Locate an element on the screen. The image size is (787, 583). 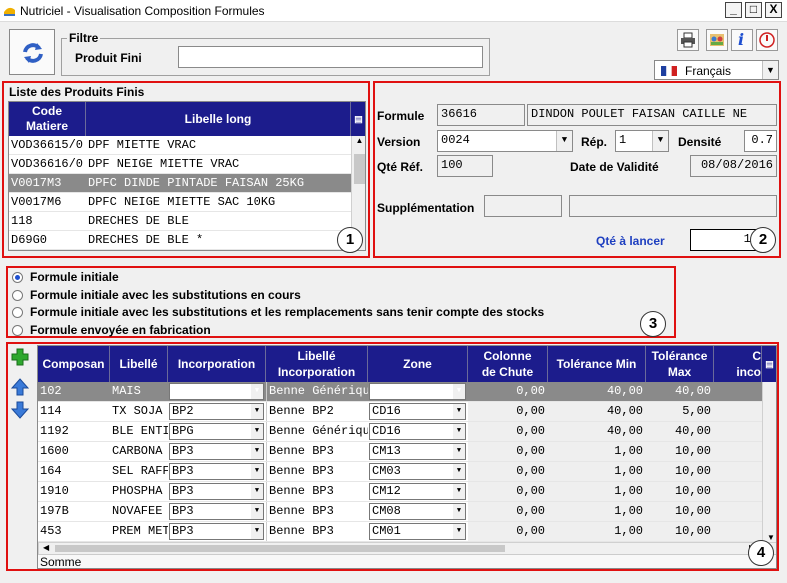
cell-tol-max: 10,00 is located at coordinates (680, 511).